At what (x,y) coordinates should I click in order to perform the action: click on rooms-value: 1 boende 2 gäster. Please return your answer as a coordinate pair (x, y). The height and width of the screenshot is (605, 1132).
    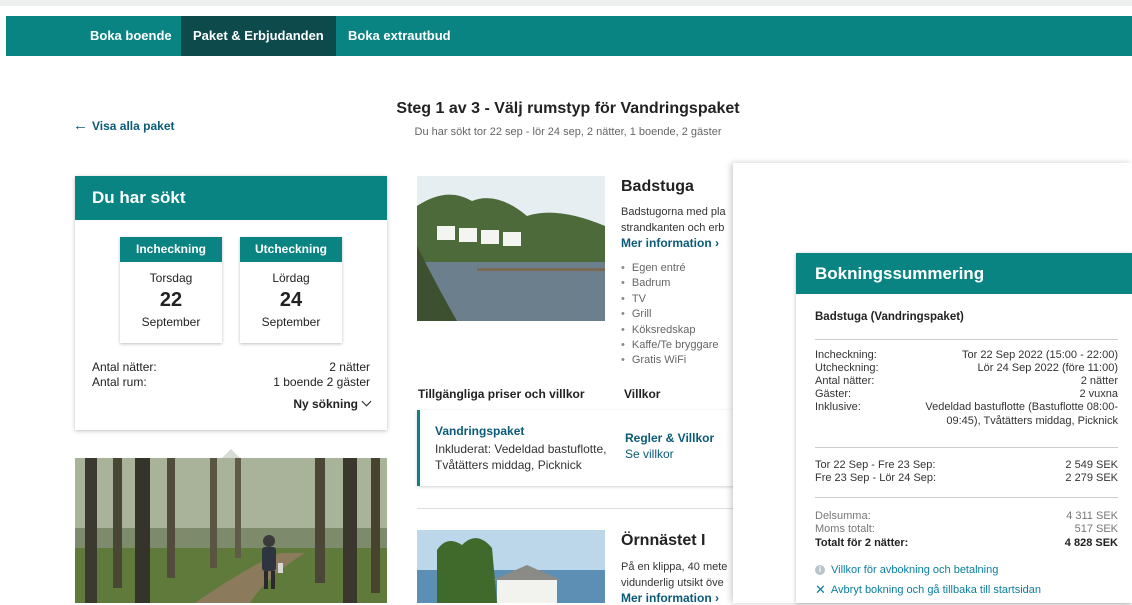
    Looking at the image, I should click on (321, 382).